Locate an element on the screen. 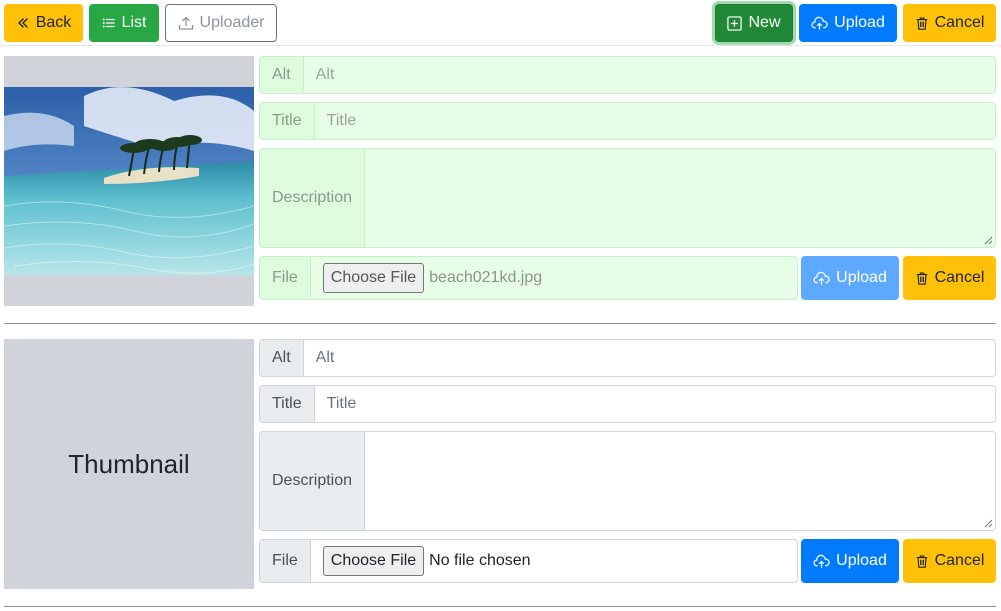 This screenshot has height=611, width=1001. uploader-label: Uploader is located at coordinates (232, 22).